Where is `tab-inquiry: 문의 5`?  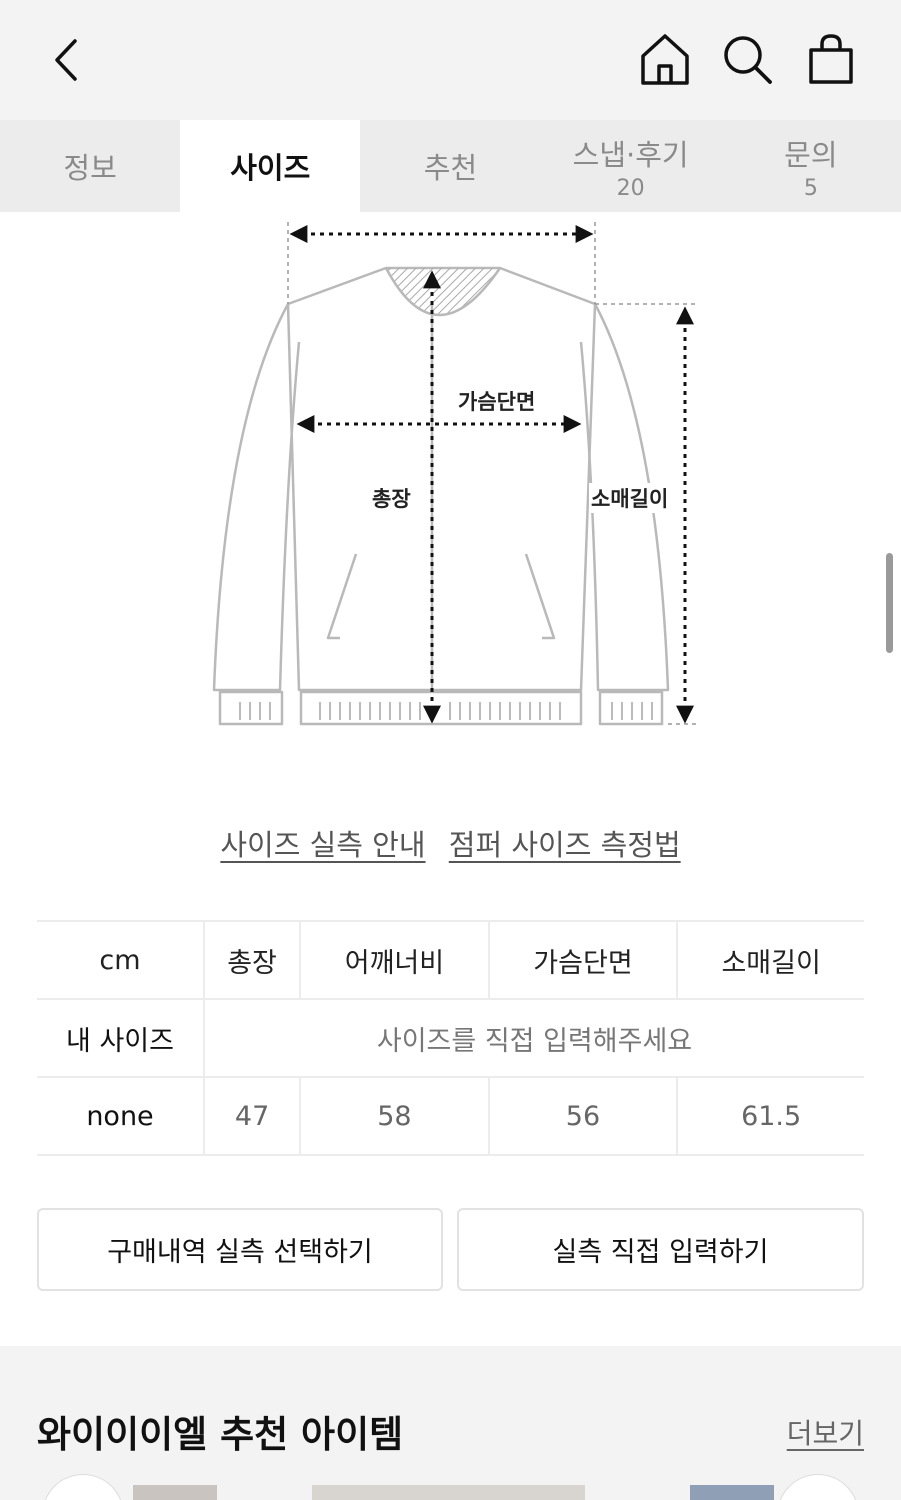
tab-inquiry: 문의 5 is located at coordinates (811, 166).